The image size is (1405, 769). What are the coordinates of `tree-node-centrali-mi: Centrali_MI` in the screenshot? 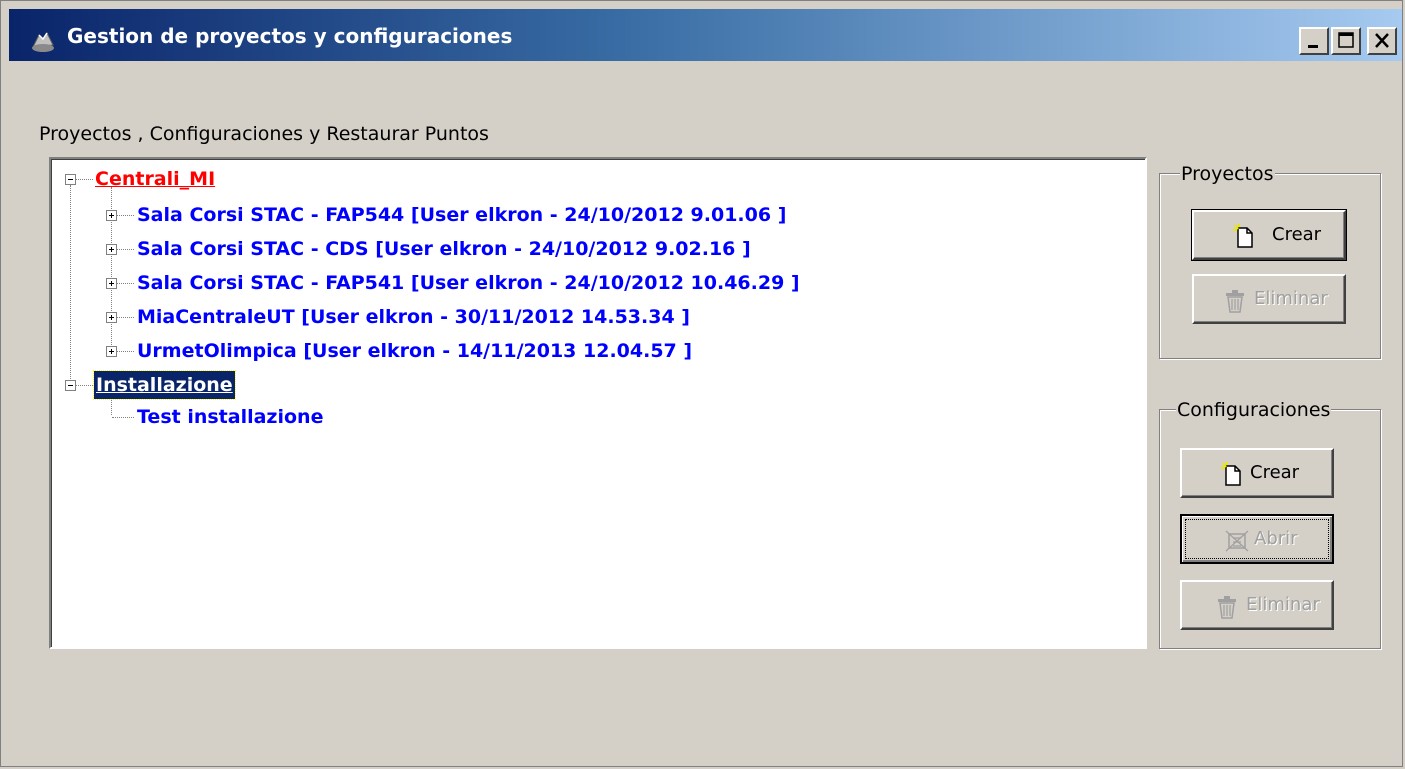 It's located at (155, 179).